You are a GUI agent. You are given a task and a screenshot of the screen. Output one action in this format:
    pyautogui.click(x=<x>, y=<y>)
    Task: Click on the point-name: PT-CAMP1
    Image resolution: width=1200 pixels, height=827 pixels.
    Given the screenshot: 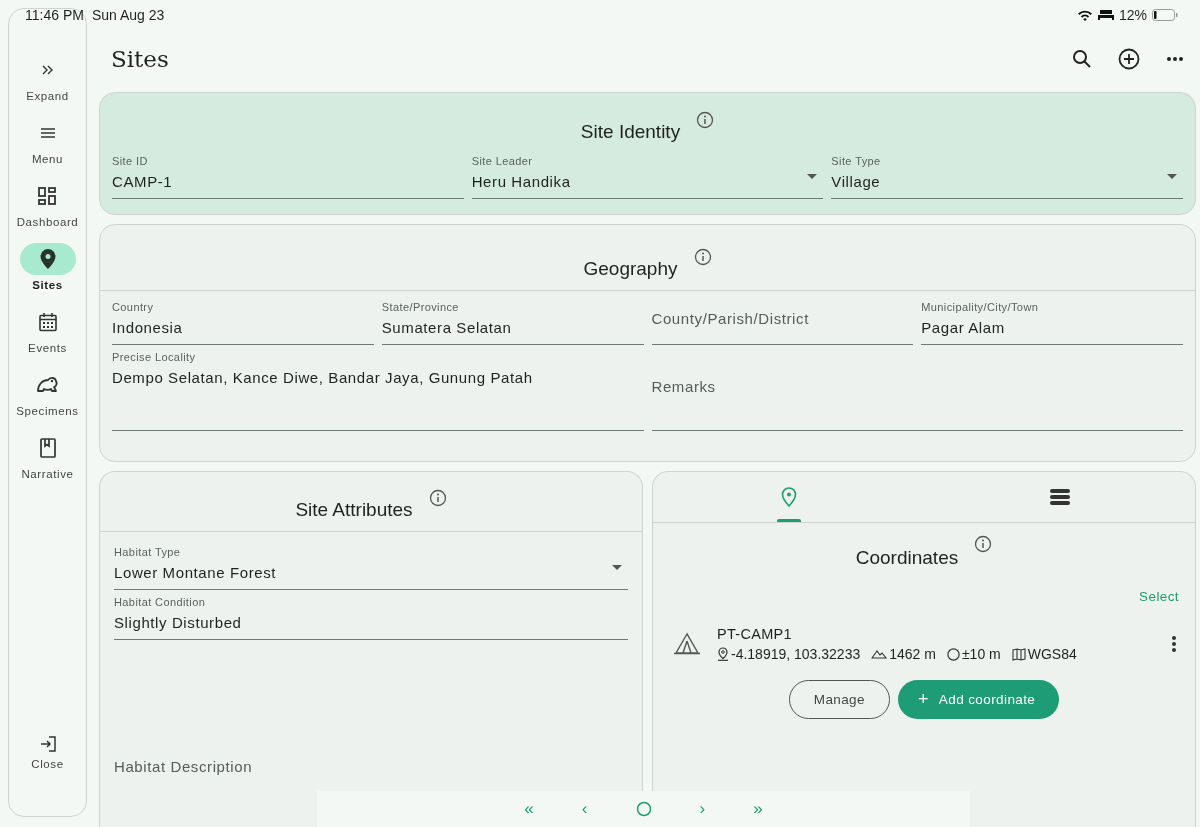 What is the action you would take?
    pyautogui.click(x=755, y=634)
    